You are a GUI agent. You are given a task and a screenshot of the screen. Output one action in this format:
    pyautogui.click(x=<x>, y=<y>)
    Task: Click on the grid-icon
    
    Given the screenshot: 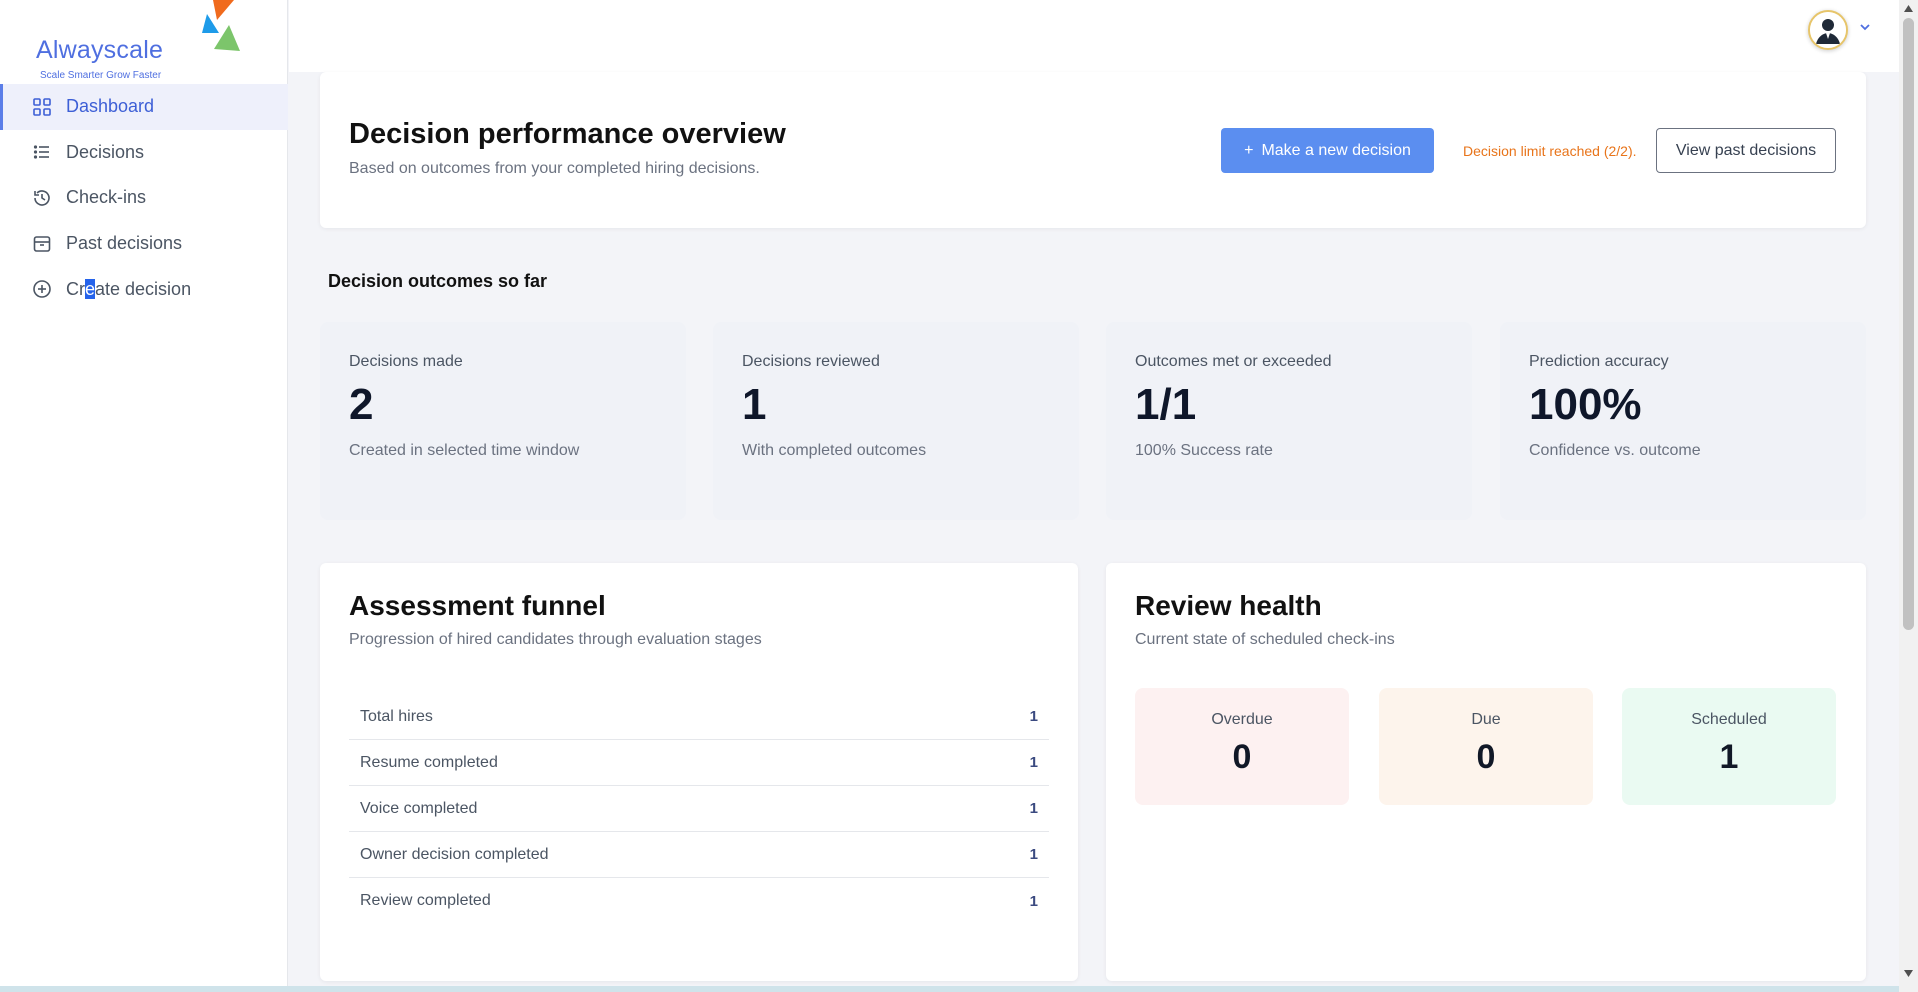 What is the action you would take?
    pyautogui.click(x=42, y=107)
    